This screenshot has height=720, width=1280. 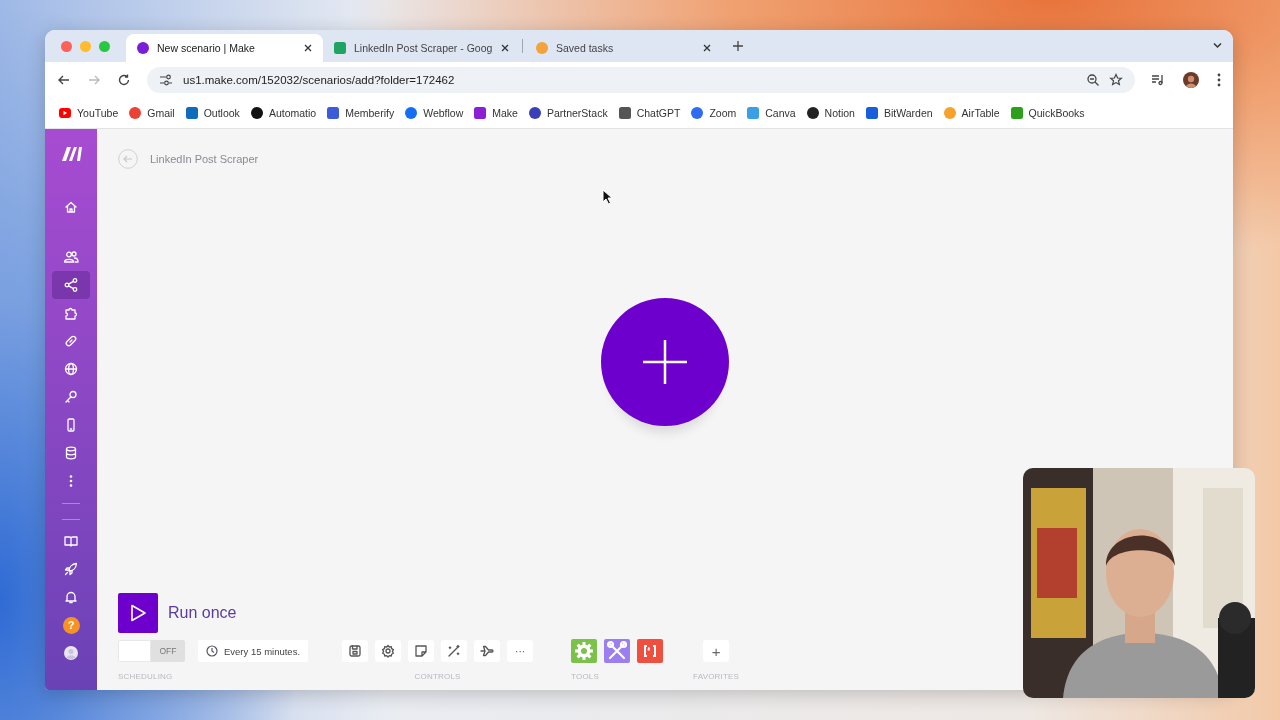 What do you see at coordinates (166, 79) in the screenshot?
I see `site-settings-icon` at bounding box center [166, 79].